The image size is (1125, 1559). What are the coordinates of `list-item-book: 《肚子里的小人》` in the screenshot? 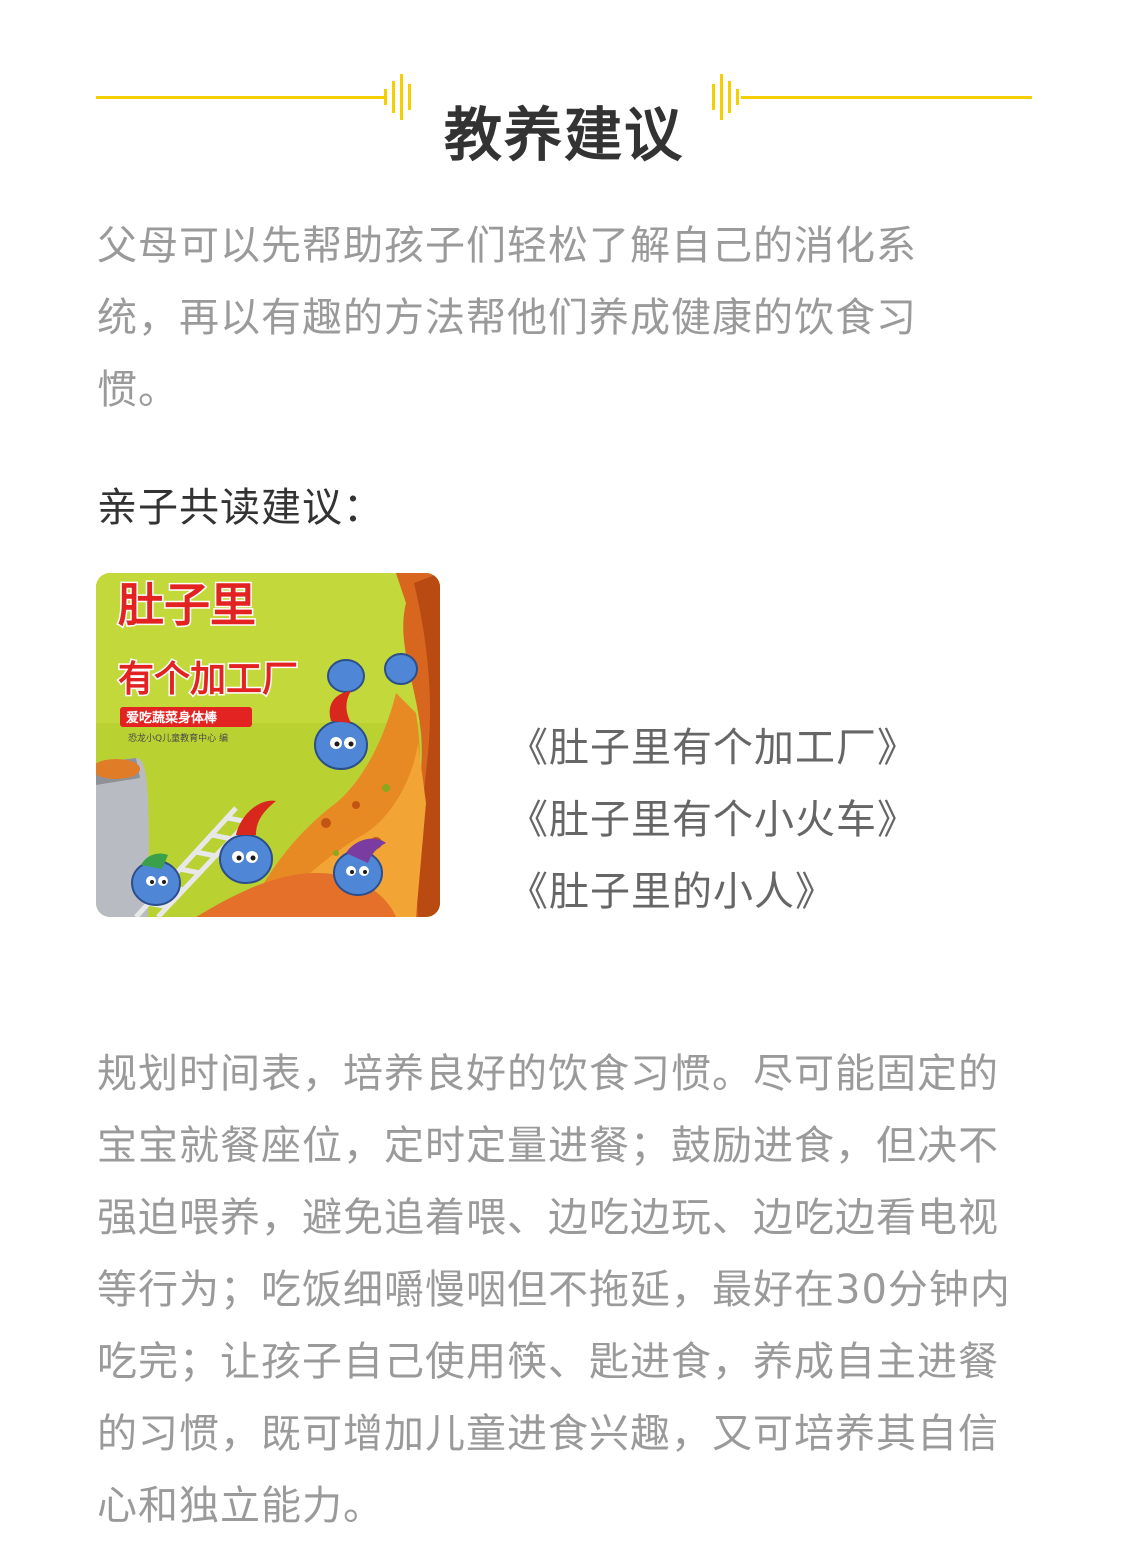 It's located at (672, 892).